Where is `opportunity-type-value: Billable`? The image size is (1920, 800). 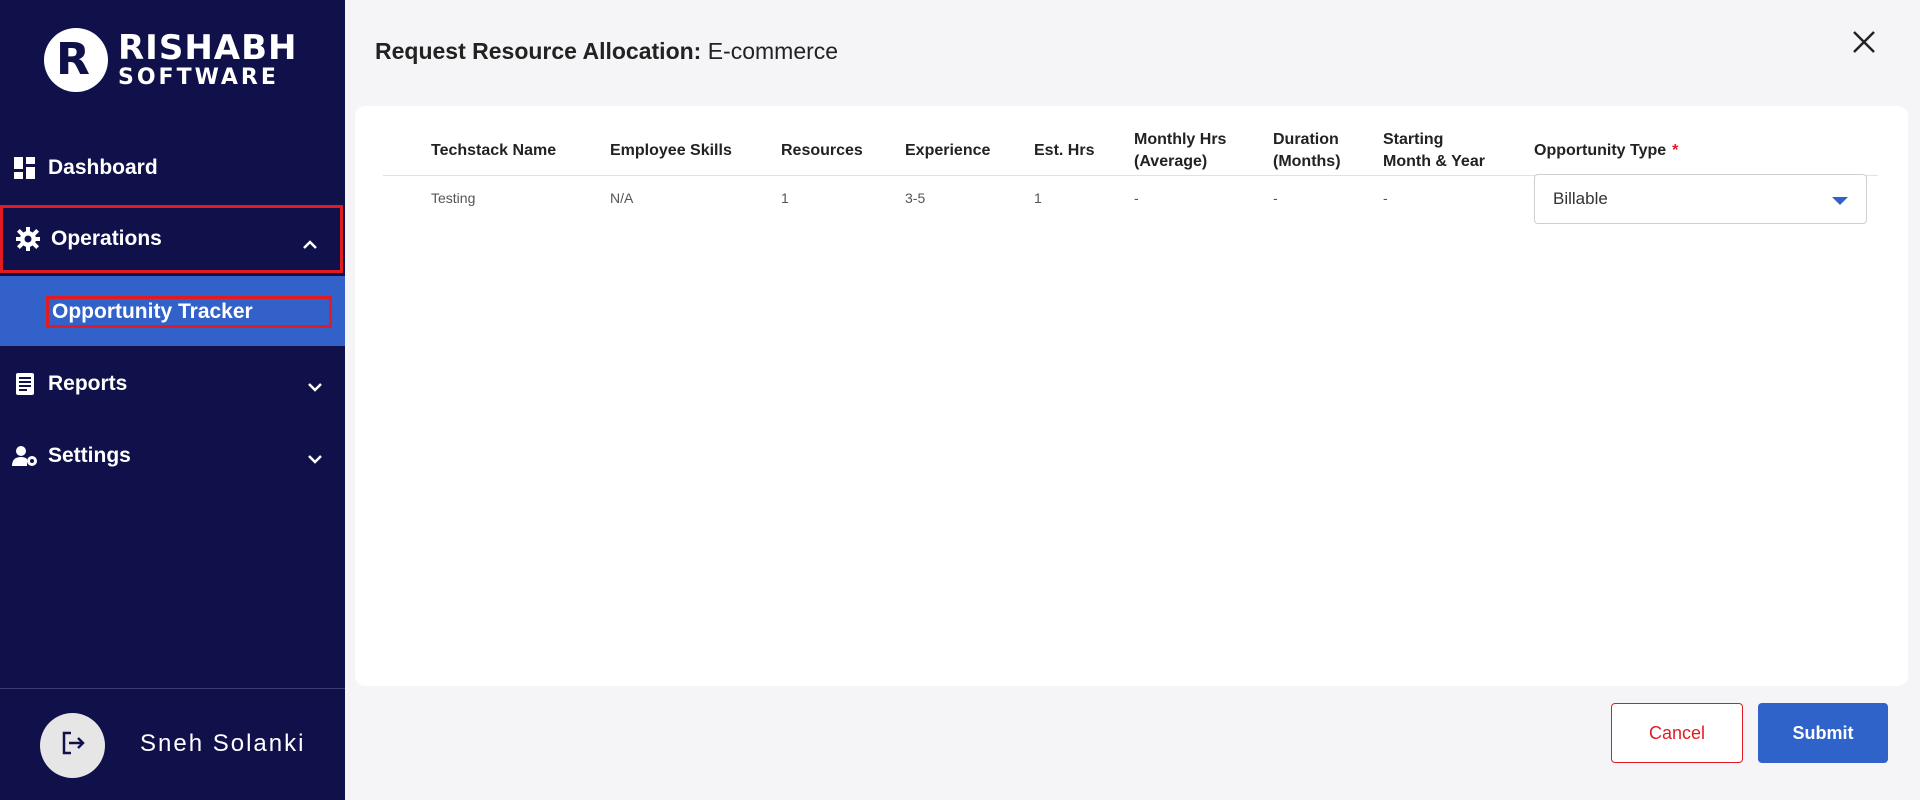 opportunity-type-value: Billable is located at coordinates (1580, 198).